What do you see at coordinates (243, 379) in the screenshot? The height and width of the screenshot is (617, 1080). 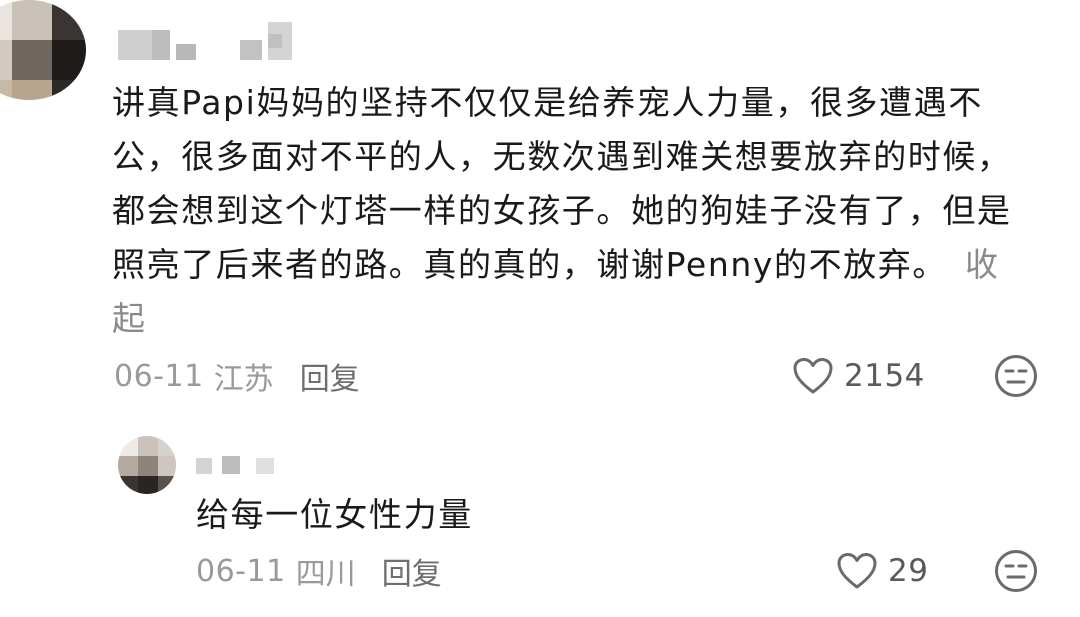 I see `comment-location: 江苏` at bounding box center [243, 379].